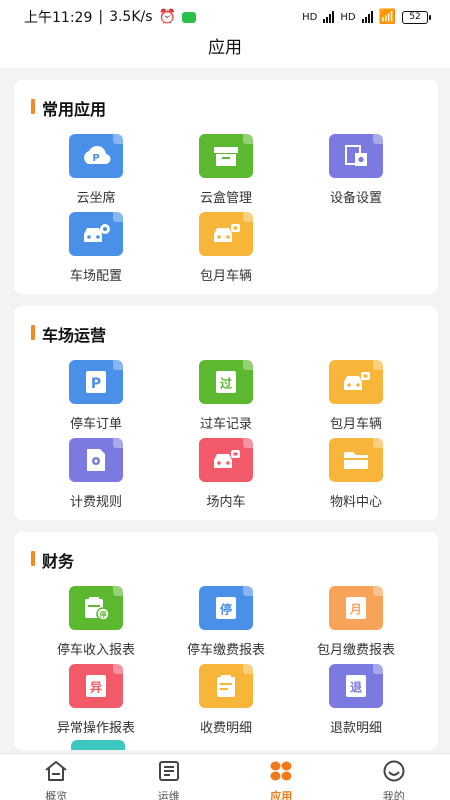 The height and width of the screenshot is (800, 450). Describe the element at coordinates (95, 276) in the screenshot. I see `app-label: 车场配置` at that location.